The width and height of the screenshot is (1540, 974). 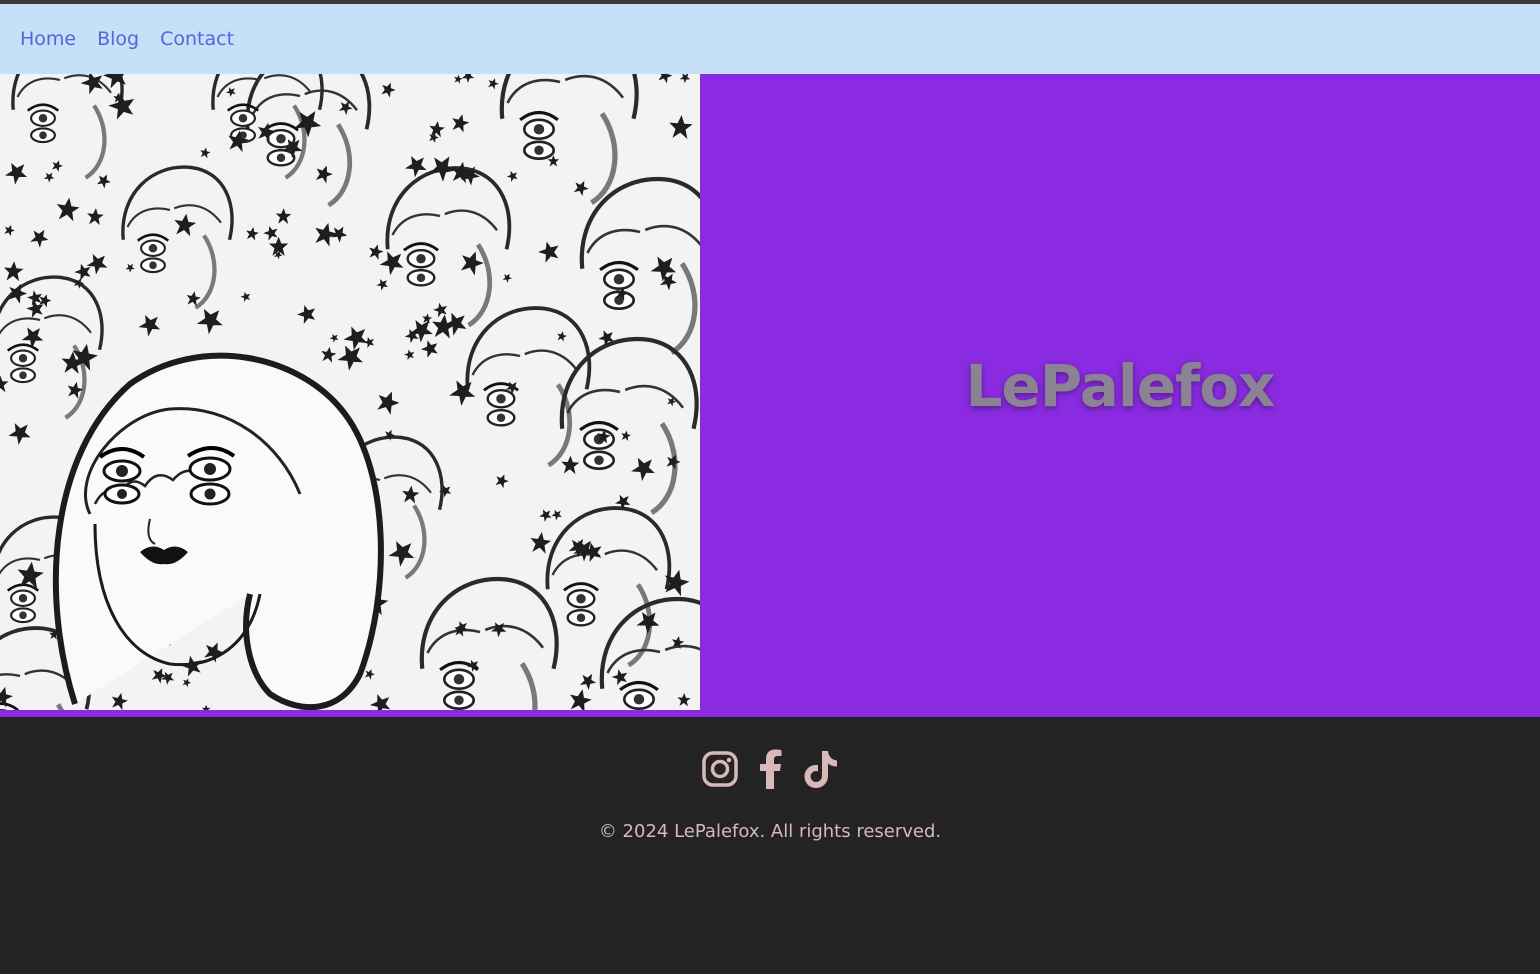 I want to click on instagram-link, so click(x=720, y=769).